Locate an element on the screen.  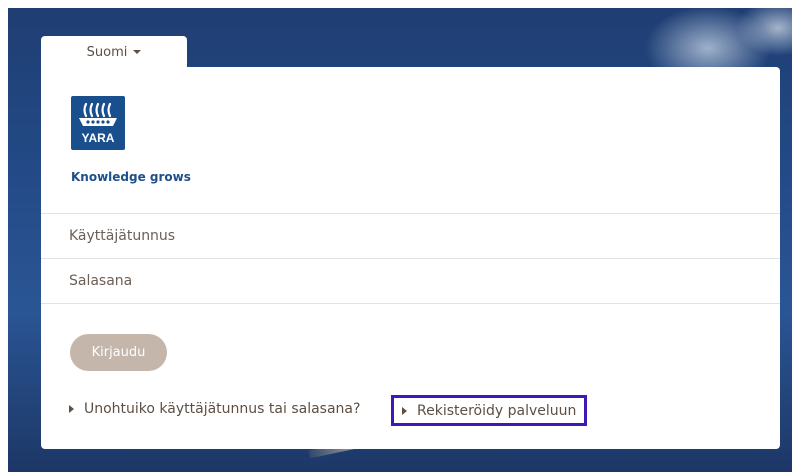
yara-logo: YARA is located at coordinates (98, 123).